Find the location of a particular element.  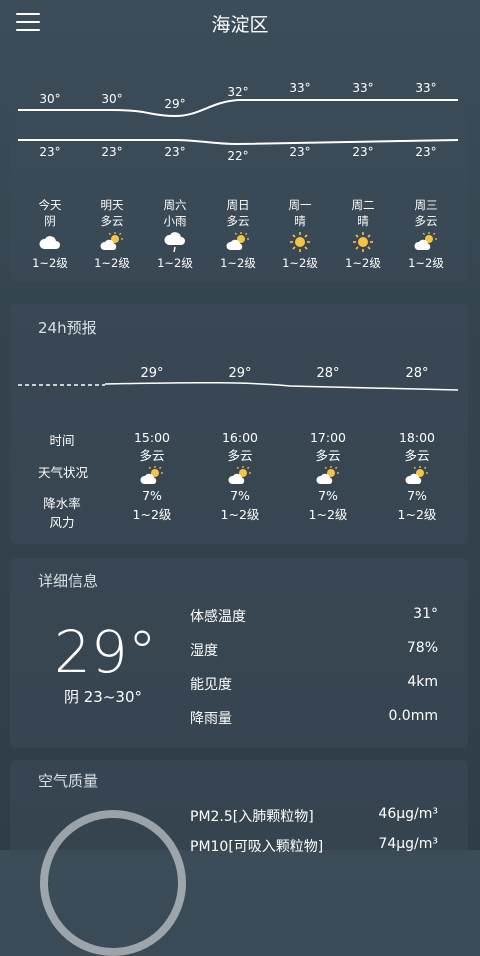

air-row: PM2.5[入肺颗粒物] 46μg/m³ is located at coordinates (314, 816).